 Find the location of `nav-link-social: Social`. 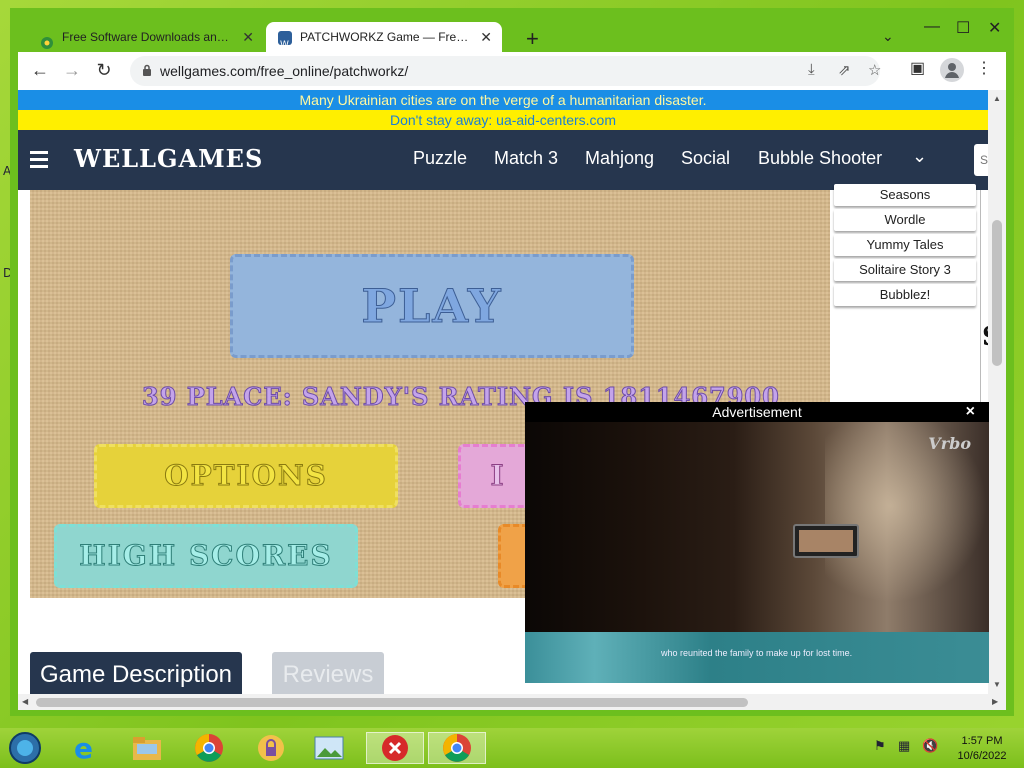

nav-link-social: Social is located at coordinates (705, 158).